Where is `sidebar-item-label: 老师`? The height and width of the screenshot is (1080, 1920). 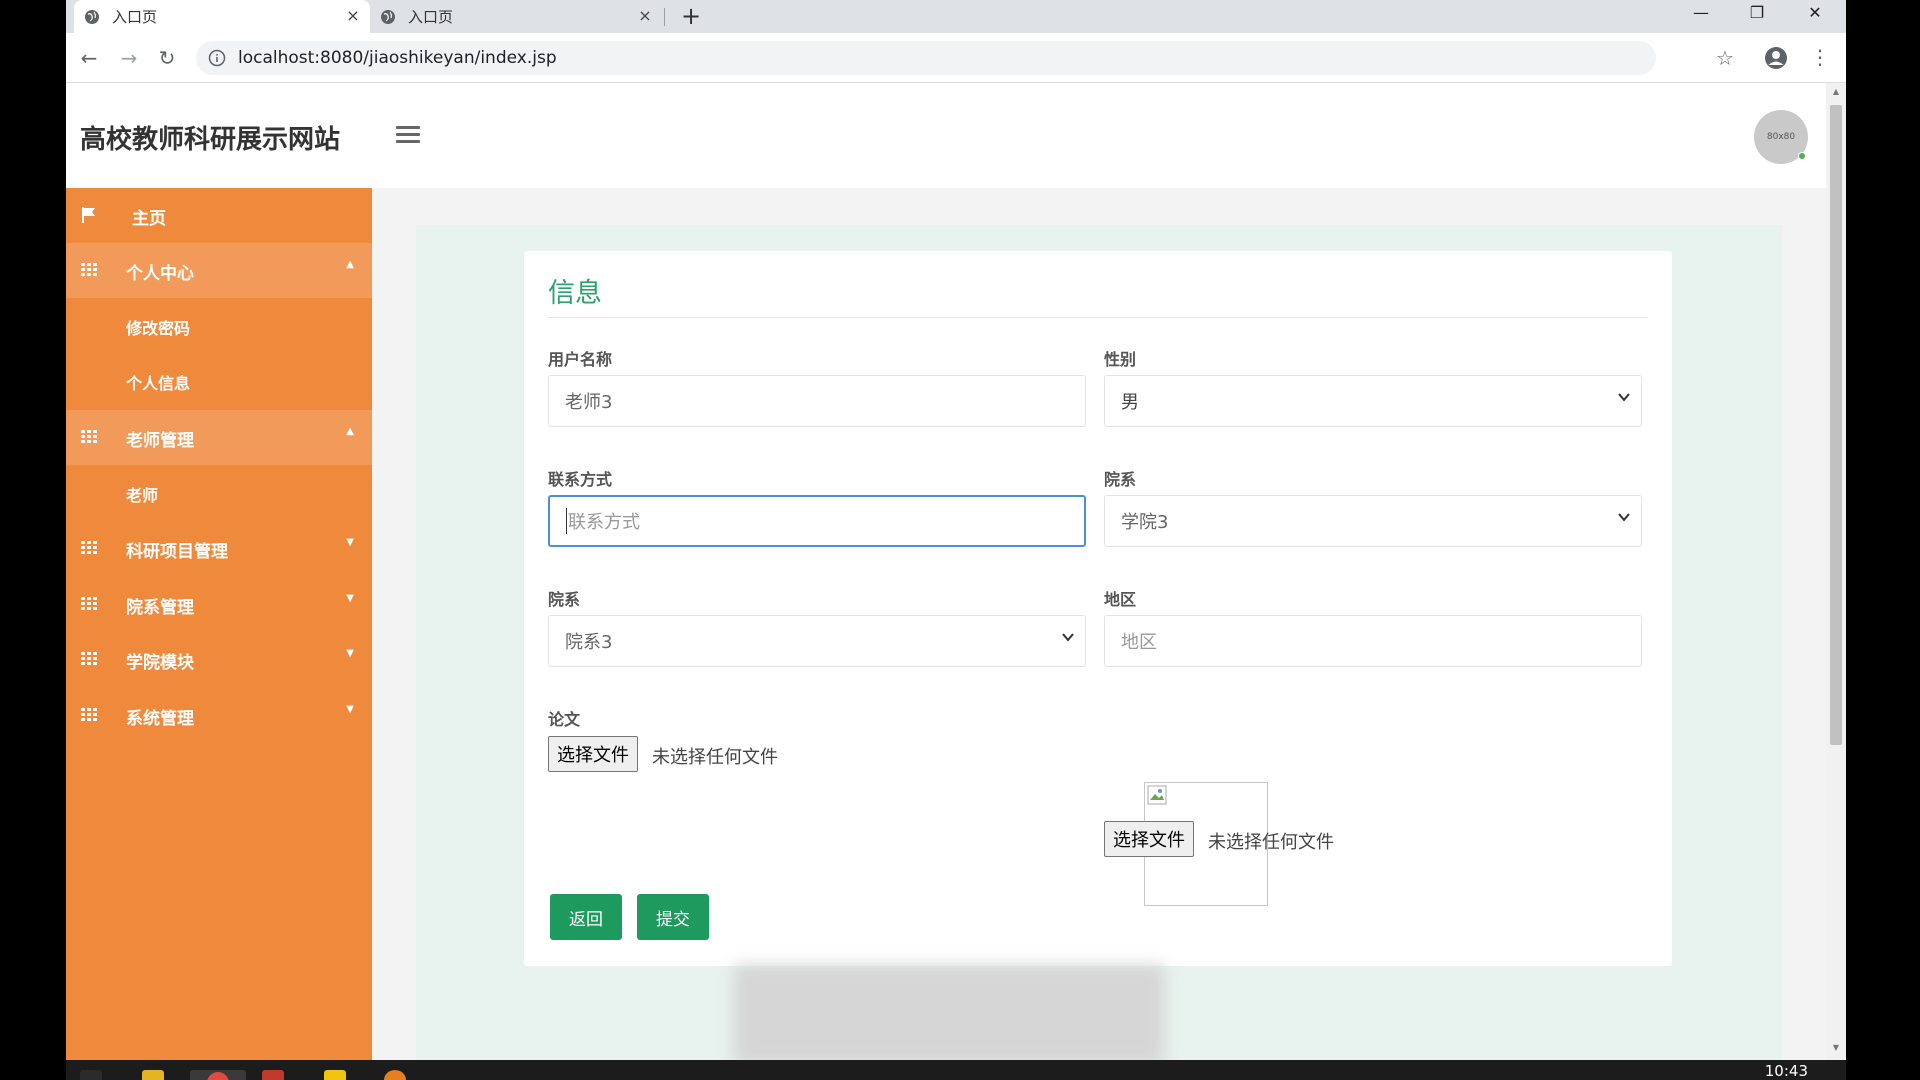 sidebar-item-label: 老师 is located at coordinates (142, 495).